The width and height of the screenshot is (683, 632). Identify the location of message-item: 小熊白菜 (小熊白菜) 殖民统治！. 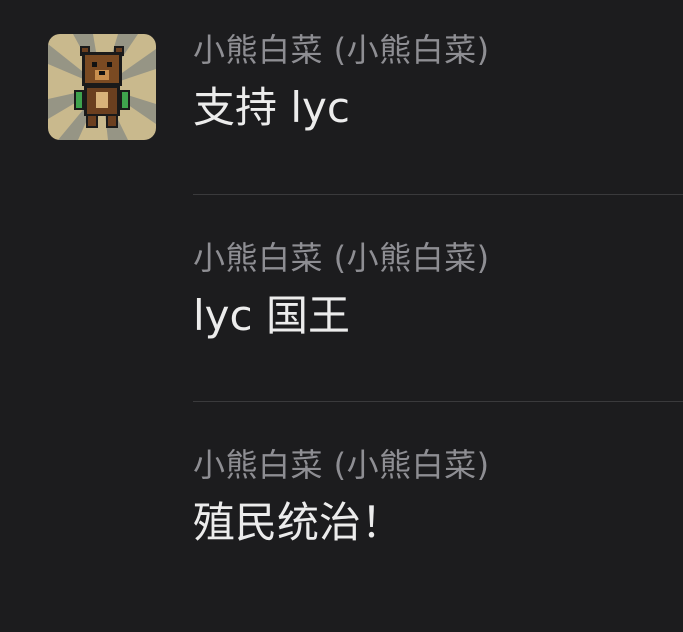
(438, 497).